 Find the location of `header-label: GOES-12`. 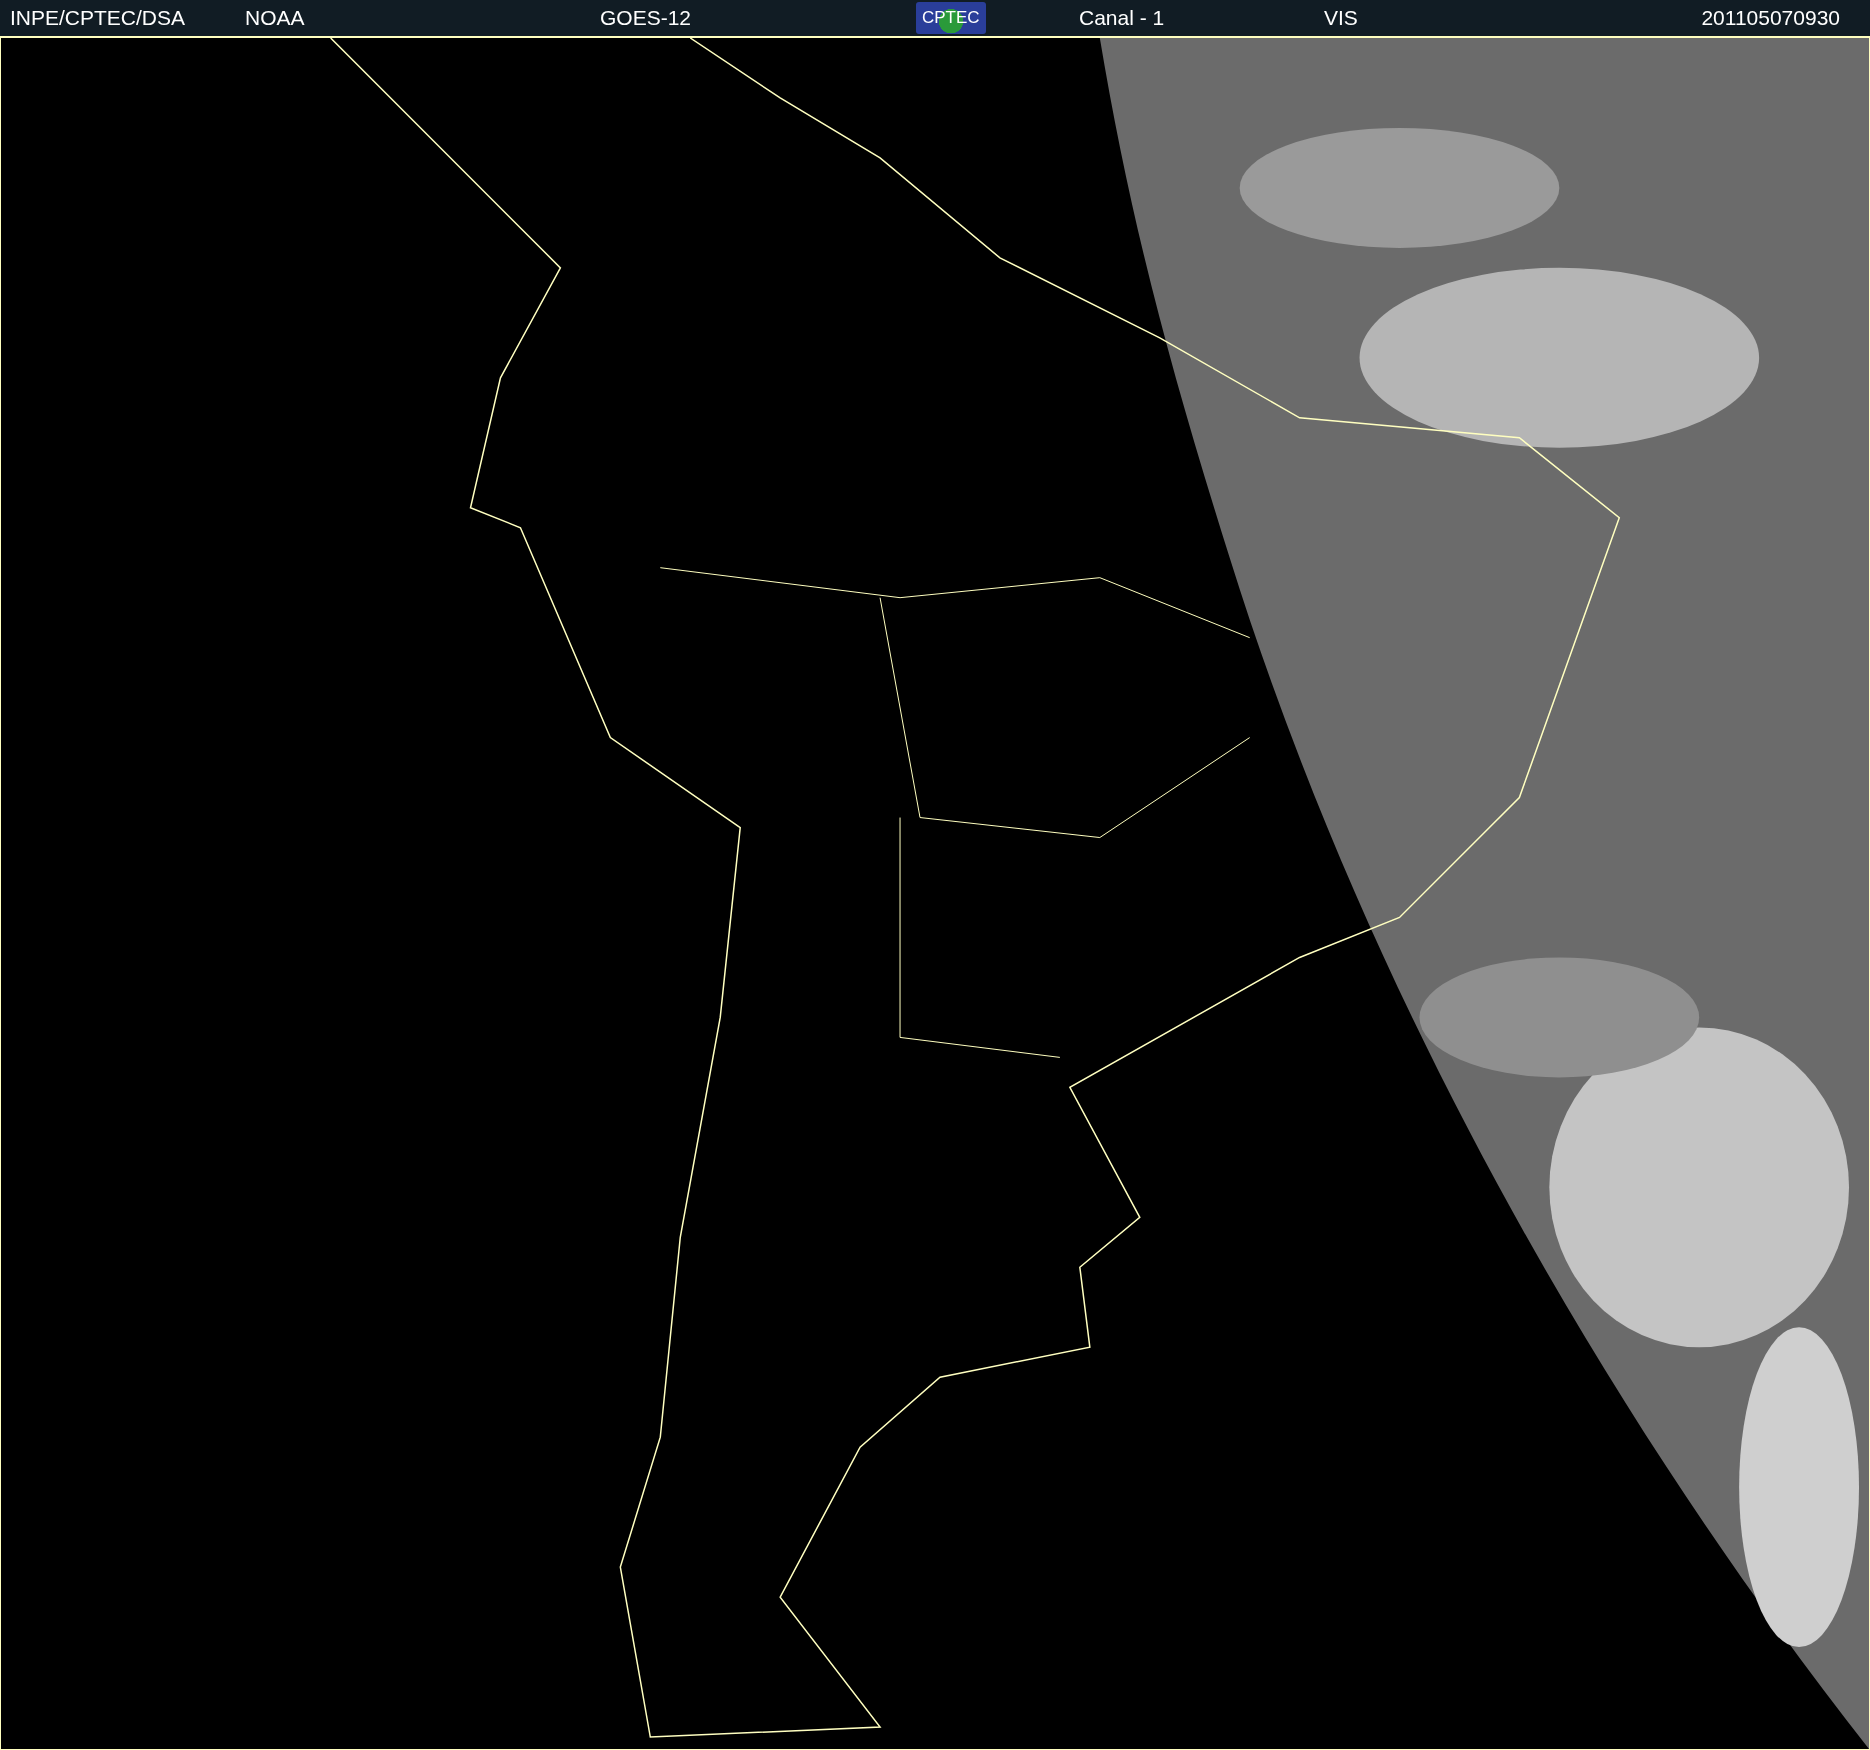

header-label: GOES-12 is located at coordinates (646, 18).